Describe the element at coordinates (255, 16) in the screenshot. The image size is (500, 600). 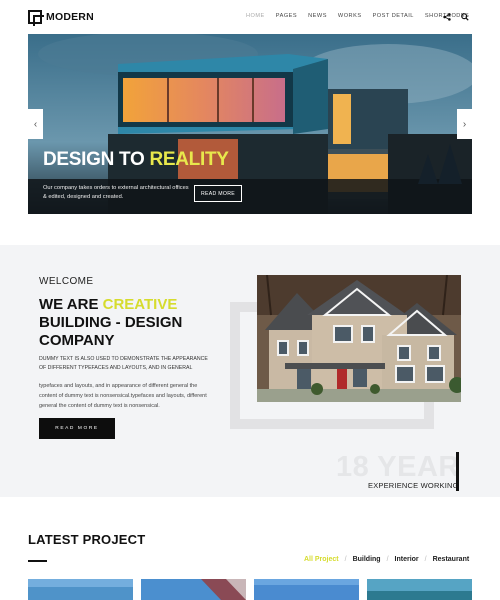
I see `nav-item-home: HOME` at that location.